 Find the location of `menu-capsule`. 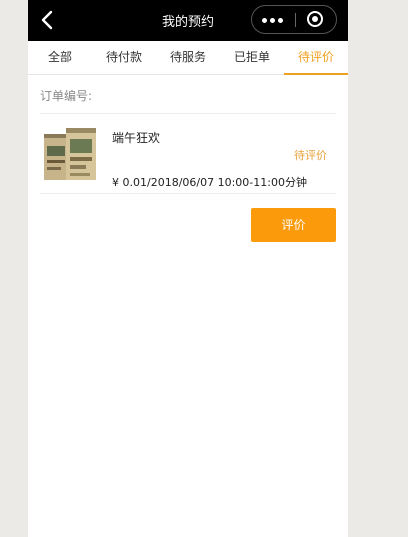

menu-capsule is located at coordinates (294, 19).